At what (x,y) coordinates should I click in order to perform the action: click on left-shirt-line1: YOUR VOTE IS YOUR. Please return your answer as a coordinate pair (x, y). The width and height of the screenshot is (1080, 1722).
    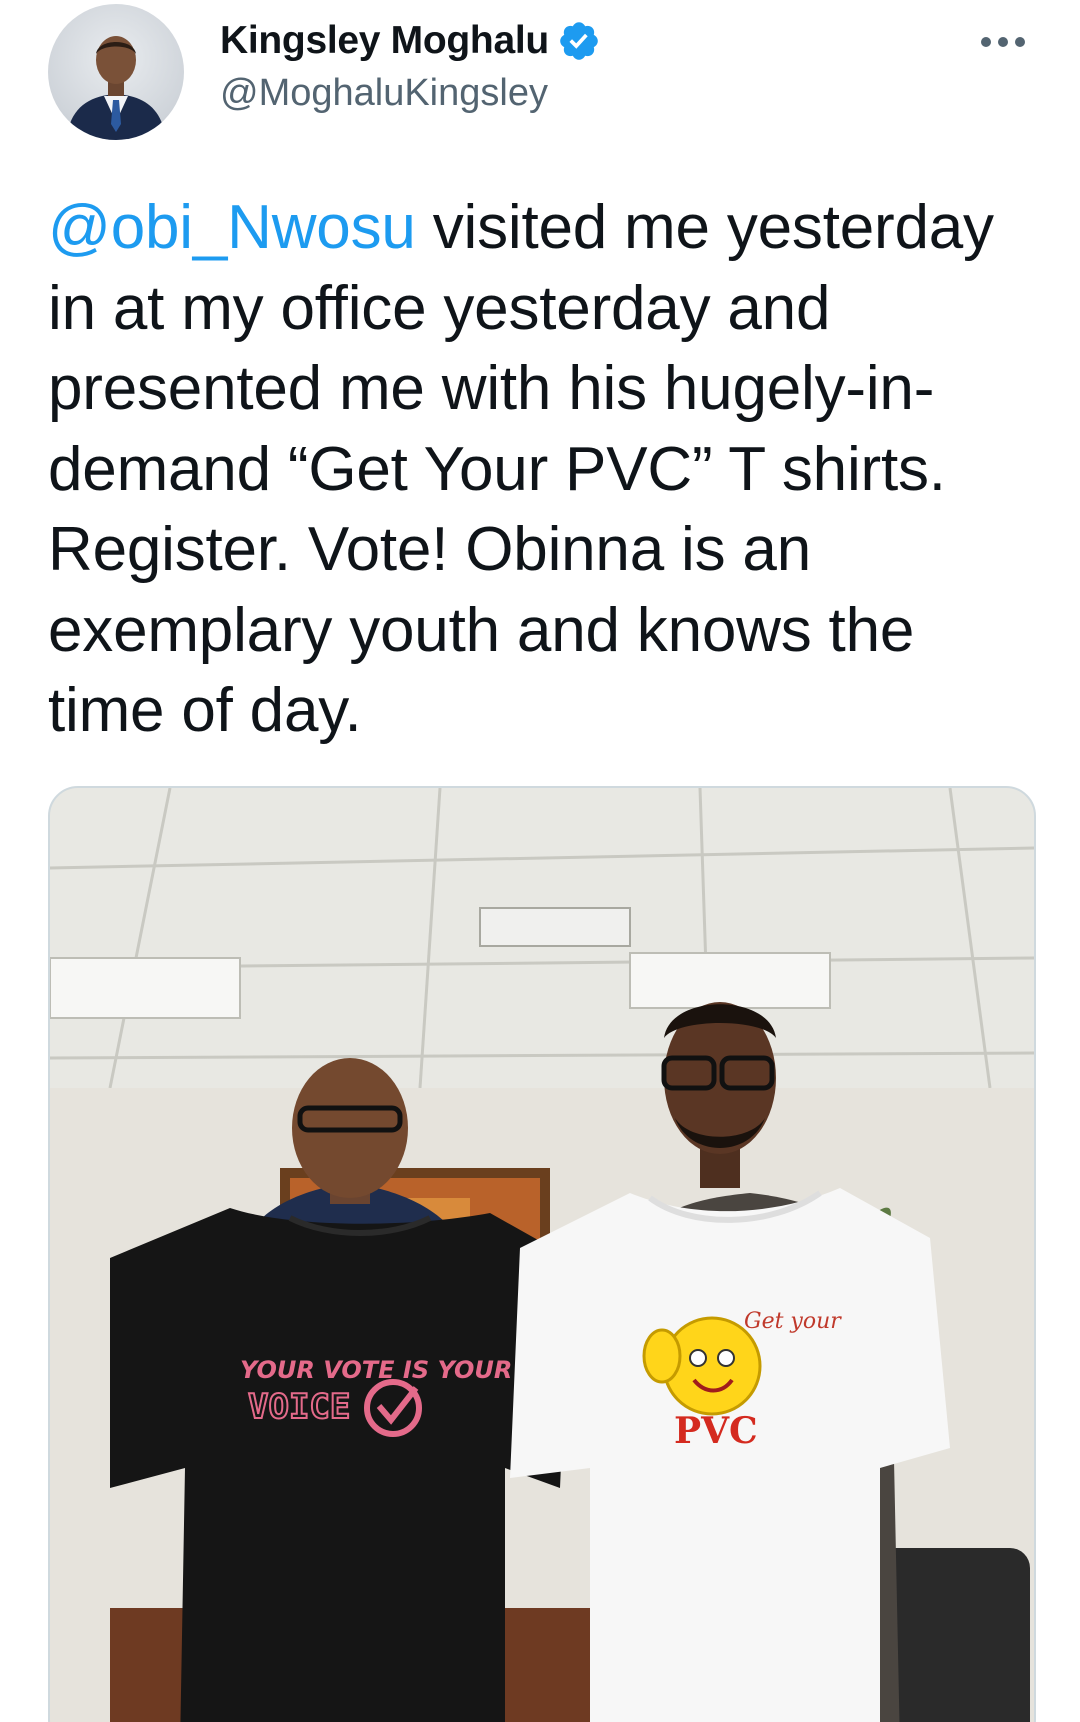
    Looking at the image, I should click on (376, 1370).